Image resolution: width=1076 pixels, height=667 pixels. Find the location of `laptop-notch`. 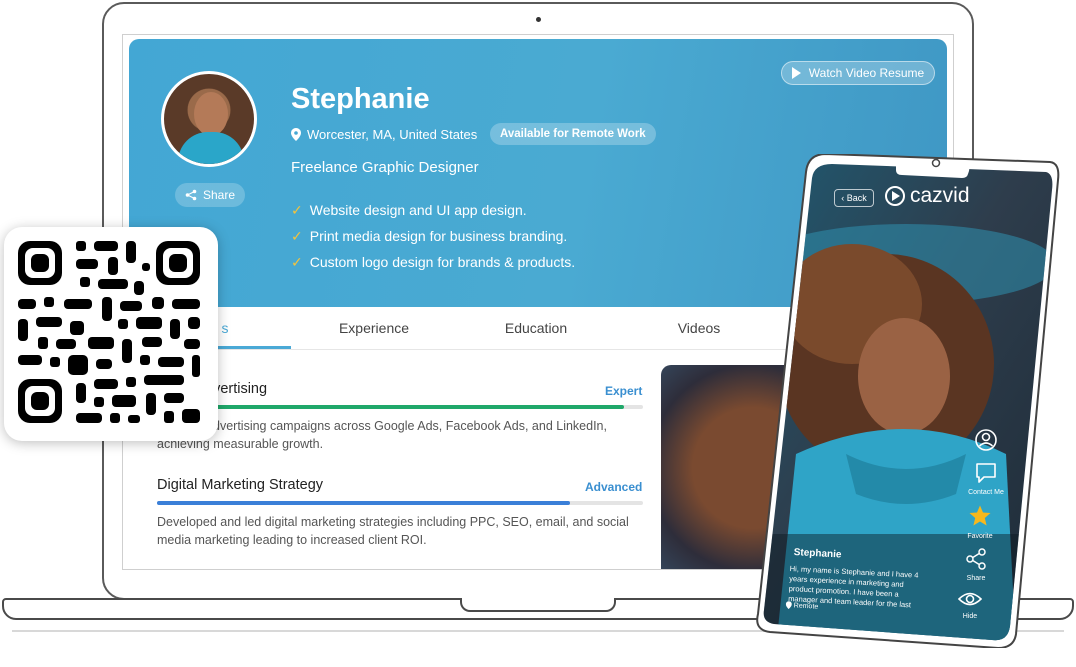

laptop-notch is located at coordinates (538, 605).